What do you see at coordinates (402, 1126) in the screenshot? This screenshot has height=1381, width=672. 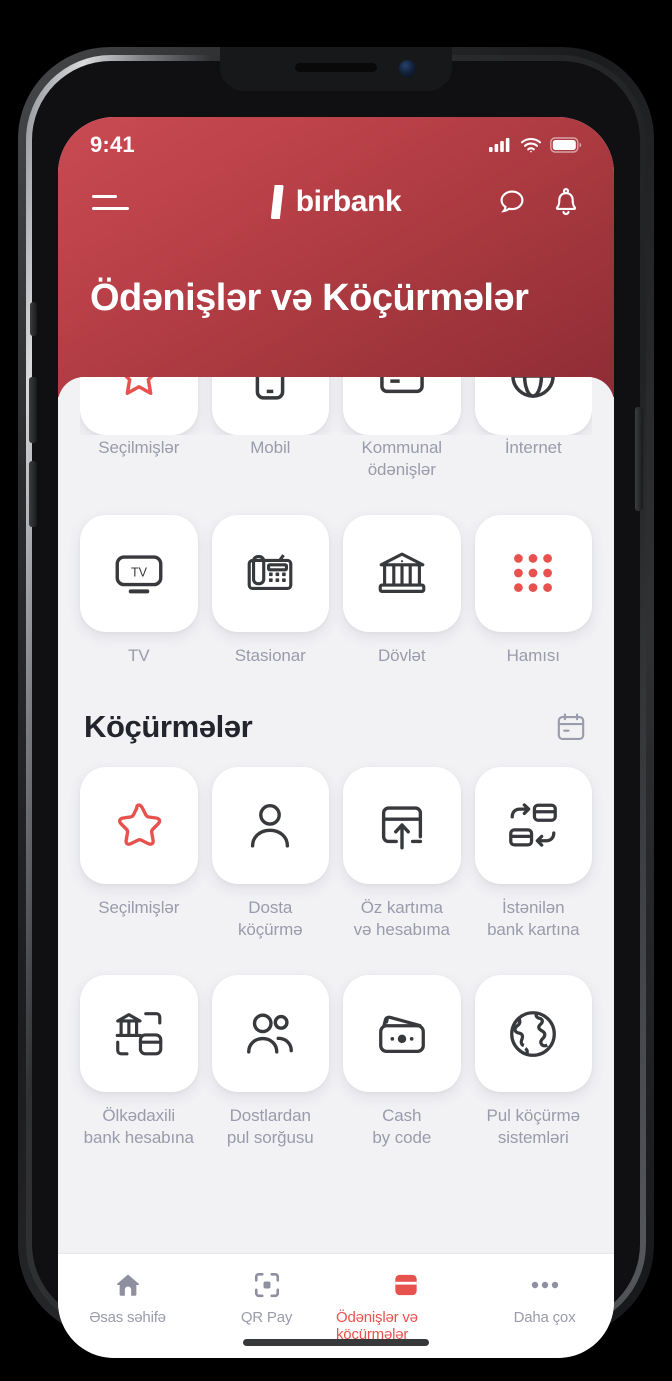 I see `tile-caption: Cash by code` at bounding box center [402, 1126].